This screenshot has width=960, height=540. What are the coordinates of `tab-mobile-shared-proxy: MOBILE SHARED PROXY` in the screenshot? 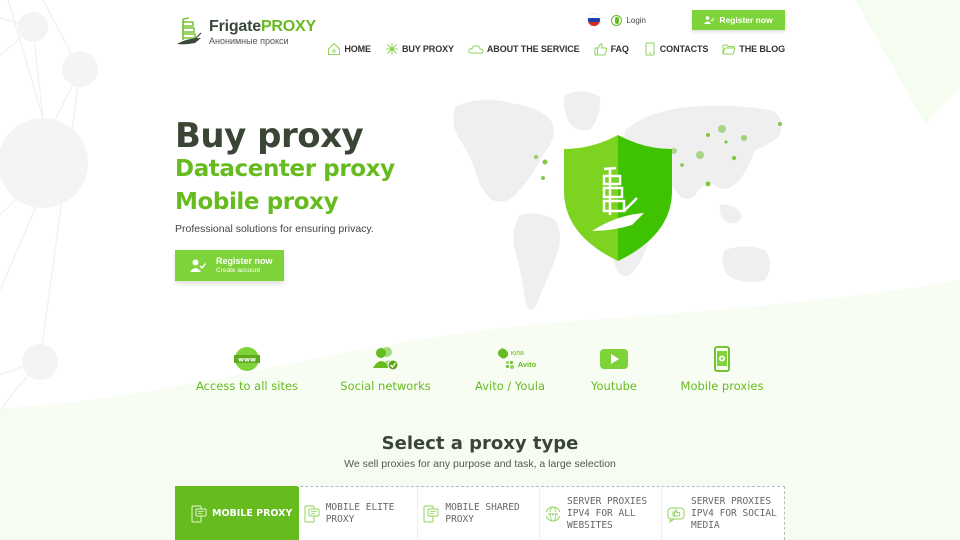 It's located at (479, 513).